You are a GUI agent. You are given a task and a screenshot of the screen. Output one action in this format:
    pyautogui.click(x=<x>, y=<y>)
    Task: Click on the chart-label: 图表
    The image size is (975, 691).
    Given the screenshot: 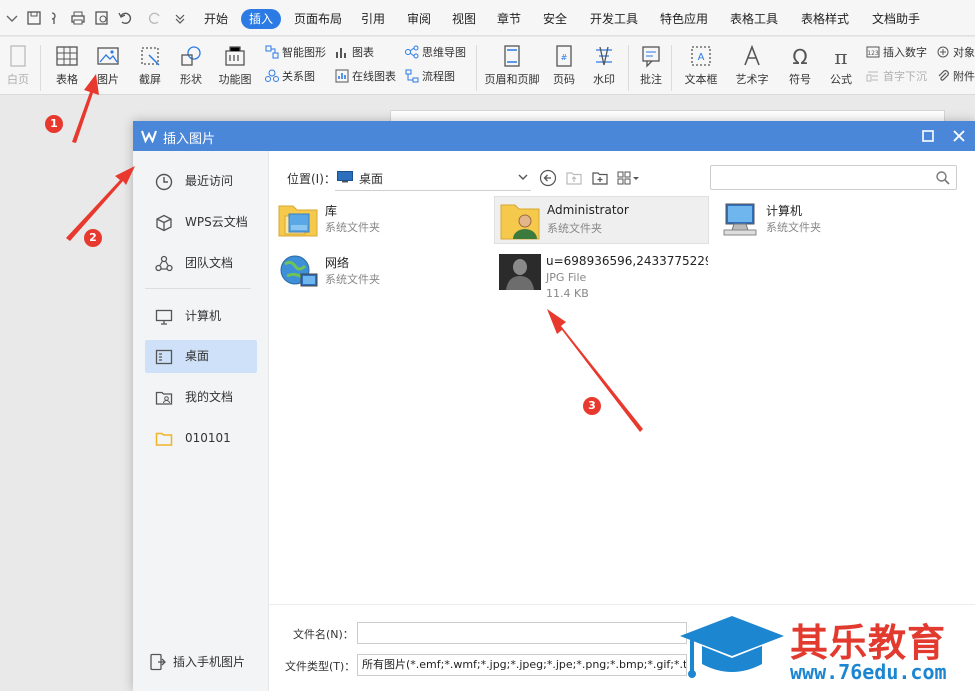 What is the action you would take?
    pyautogui.click(x=363, y=52)
    